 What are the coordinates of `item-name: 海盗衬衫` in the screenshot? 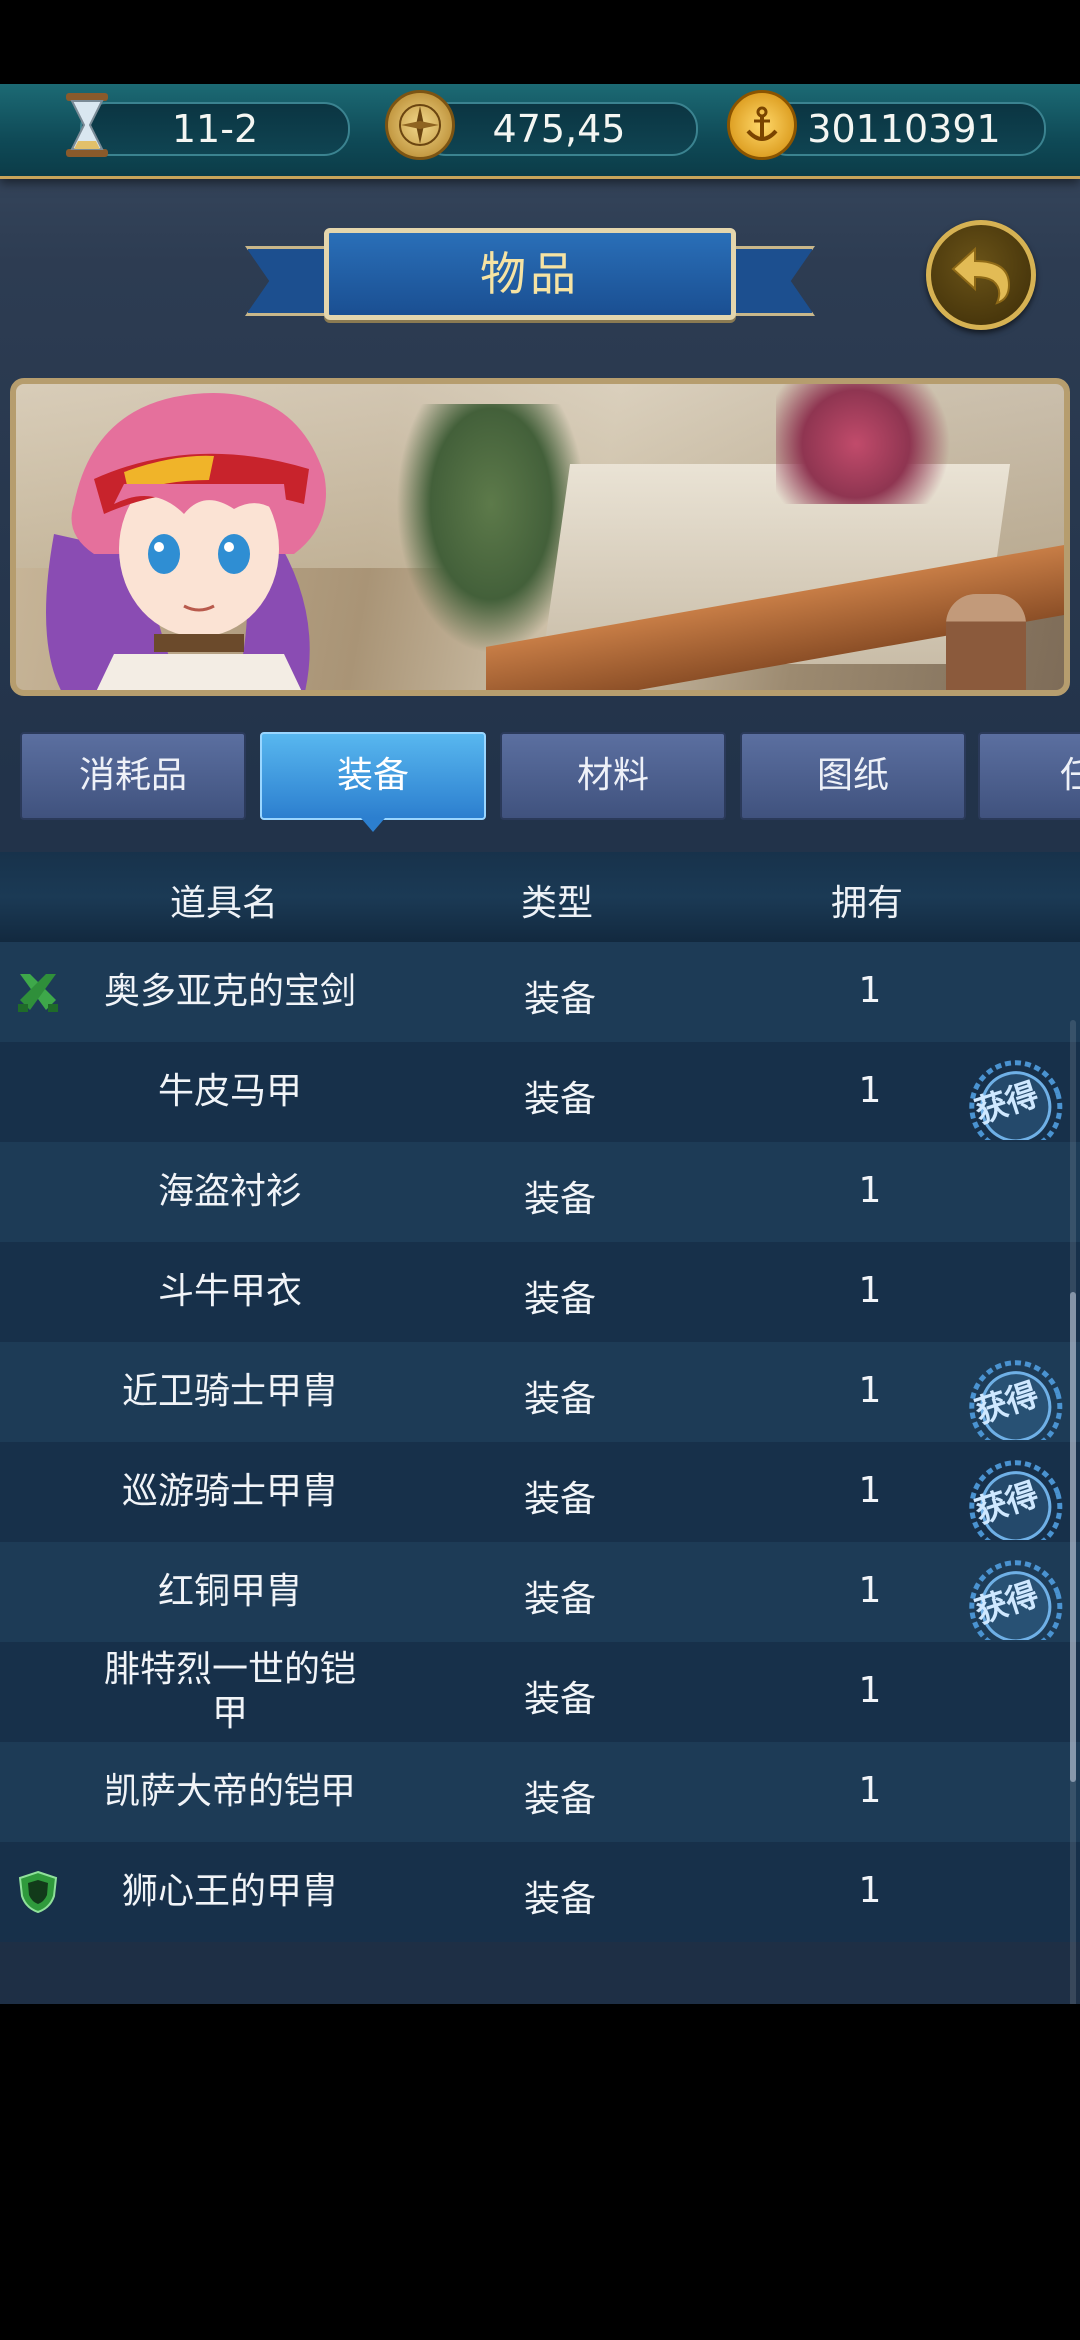 It's located at (229, 1191).